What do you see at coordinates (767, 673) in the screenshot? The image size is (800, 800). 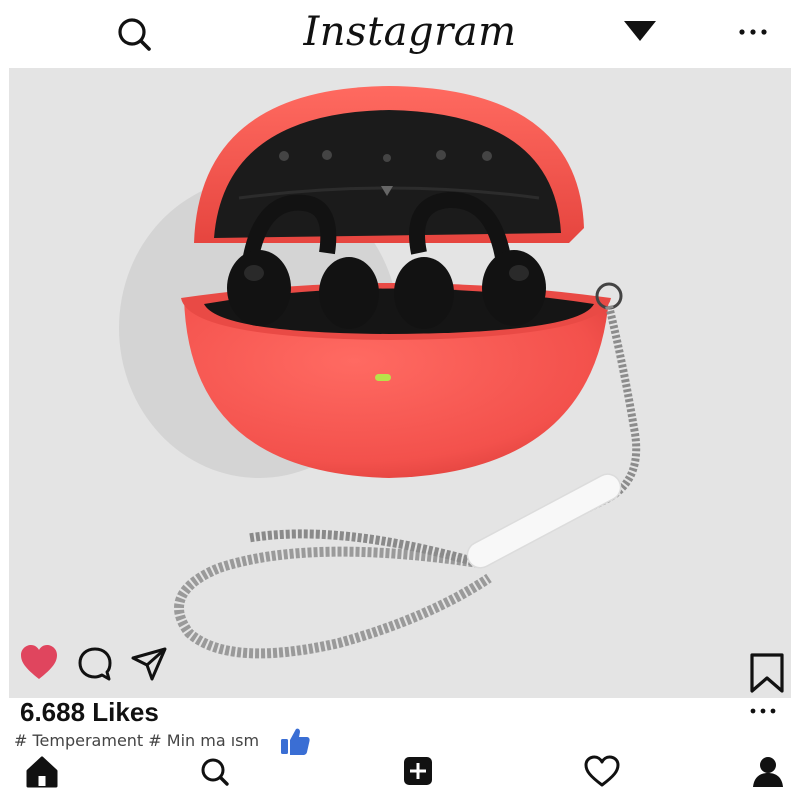 I see `bookmark-icon` at bounding box center [767, 673].